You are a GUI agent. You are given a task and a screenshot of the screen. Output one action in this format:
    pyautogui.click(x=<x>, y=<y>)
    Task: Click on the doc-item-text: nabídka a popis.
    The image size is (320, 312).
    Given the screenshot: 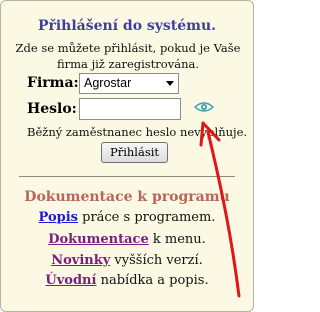 What is the action you would take?
    pyautogui.click(x=152, y=280)
    